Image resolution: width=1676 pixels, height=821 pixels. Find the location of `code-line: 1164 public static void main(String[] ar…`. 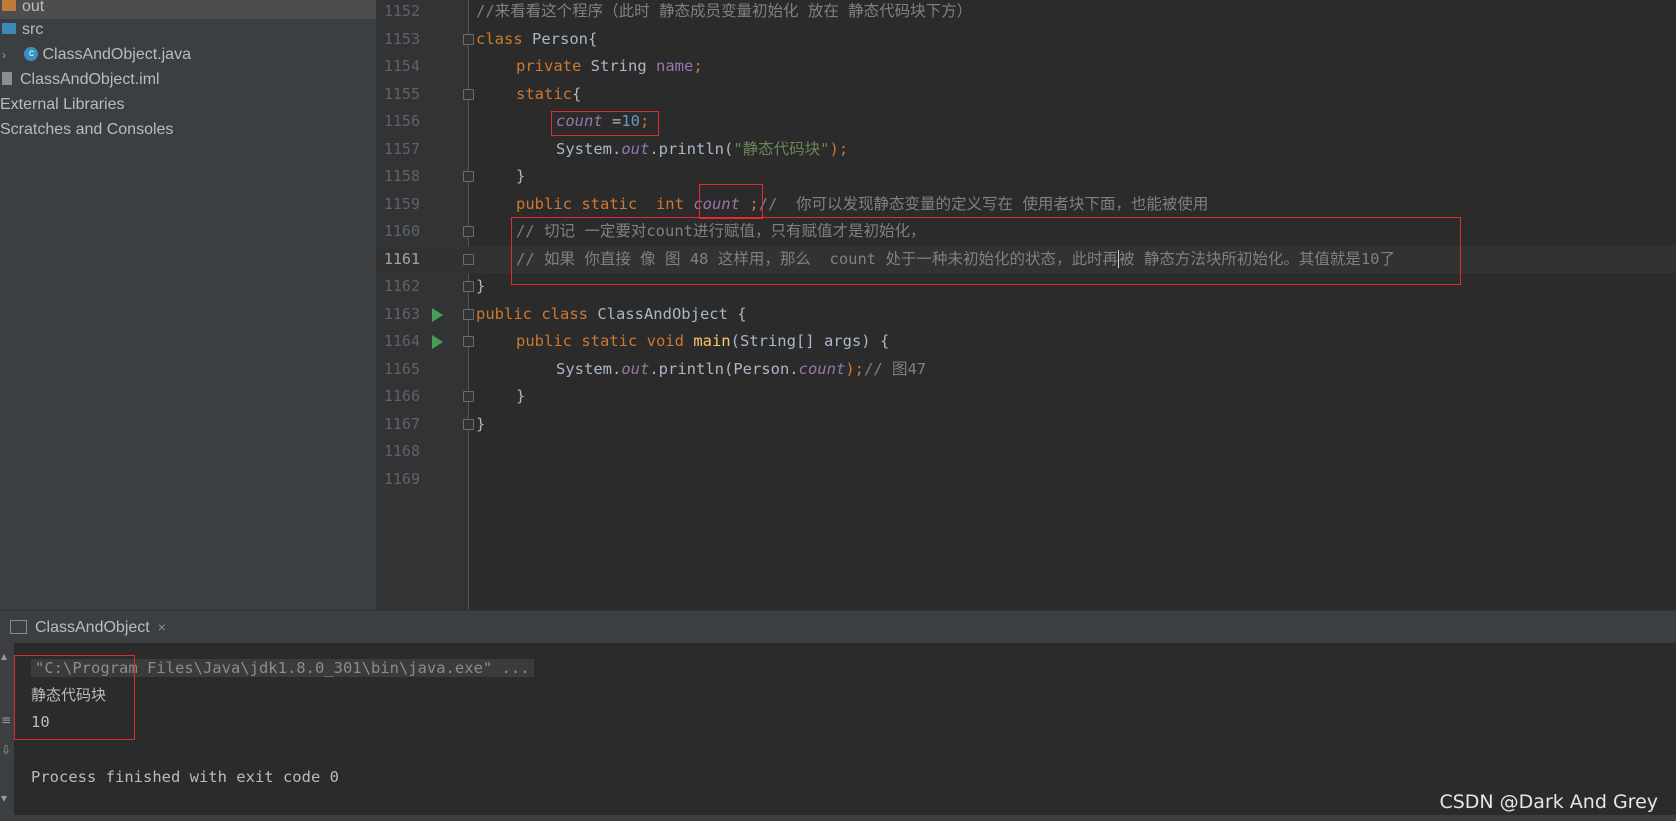

code-line: 1164 public static void main(String[] ar… is located at coordinates (1026, 342).